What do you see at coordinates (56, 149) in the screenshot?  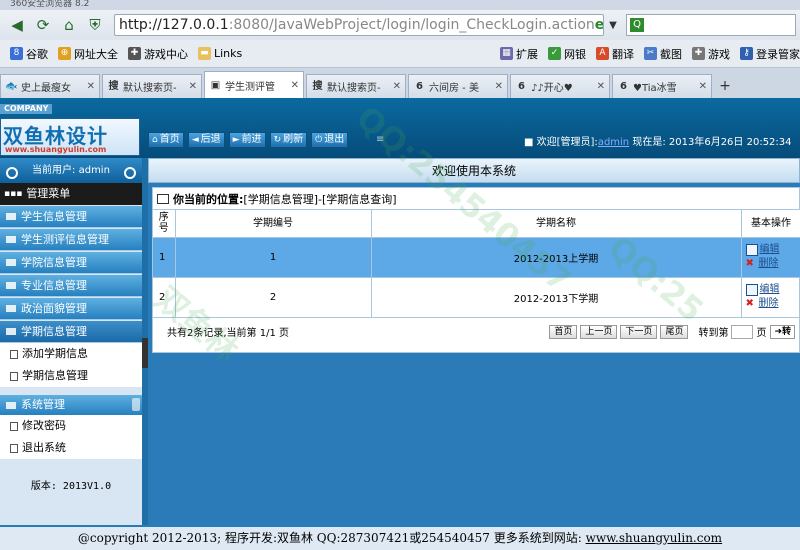 I see `logo-url: www.shuangyulin.com` at bounding box center [56, 149].